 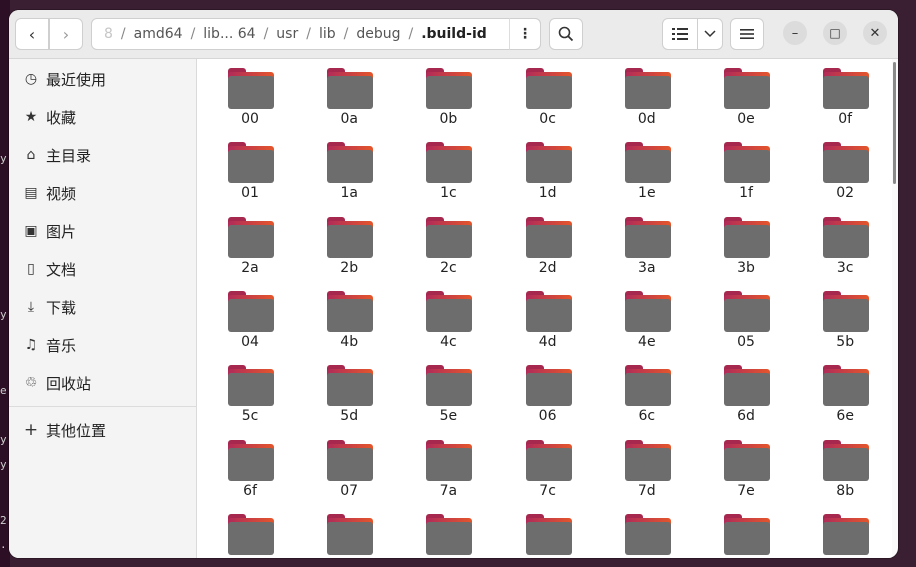 What do you see at coordinates (835, 33) in the screenshot?
I see `maximize-button: □` at bounding box center [835, 33].